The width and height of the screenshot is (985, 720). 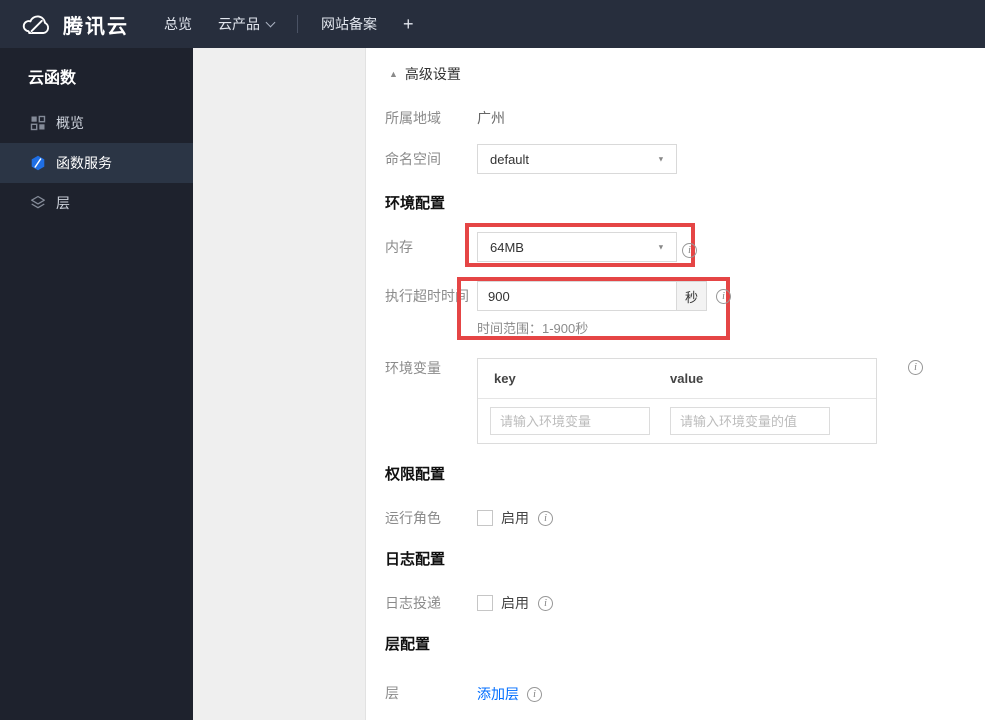 What do you see at coordinates (270, 22) in the screenshot?
I see `chevron-down-icon` at bounding box center [270, 22].